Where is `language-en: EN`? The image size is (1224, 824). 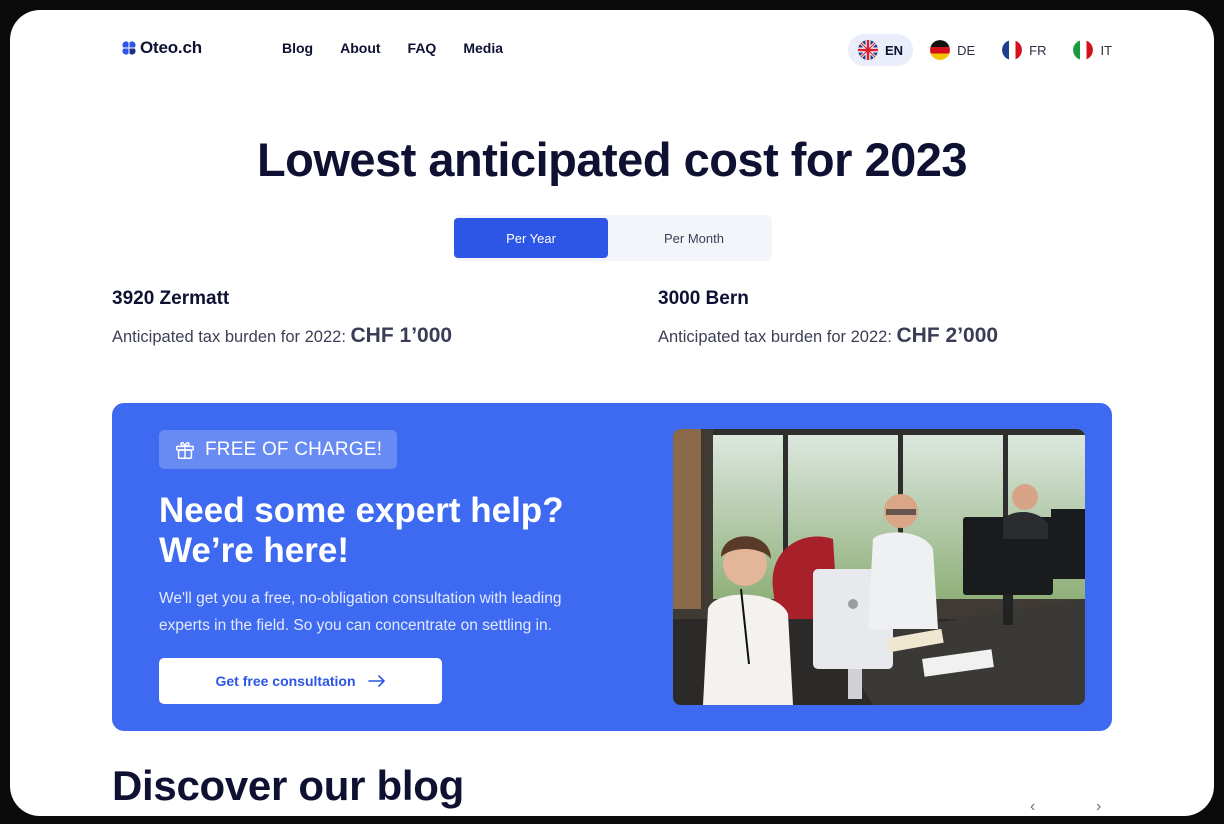
language-en: EN is located at coordinates (881, 50).